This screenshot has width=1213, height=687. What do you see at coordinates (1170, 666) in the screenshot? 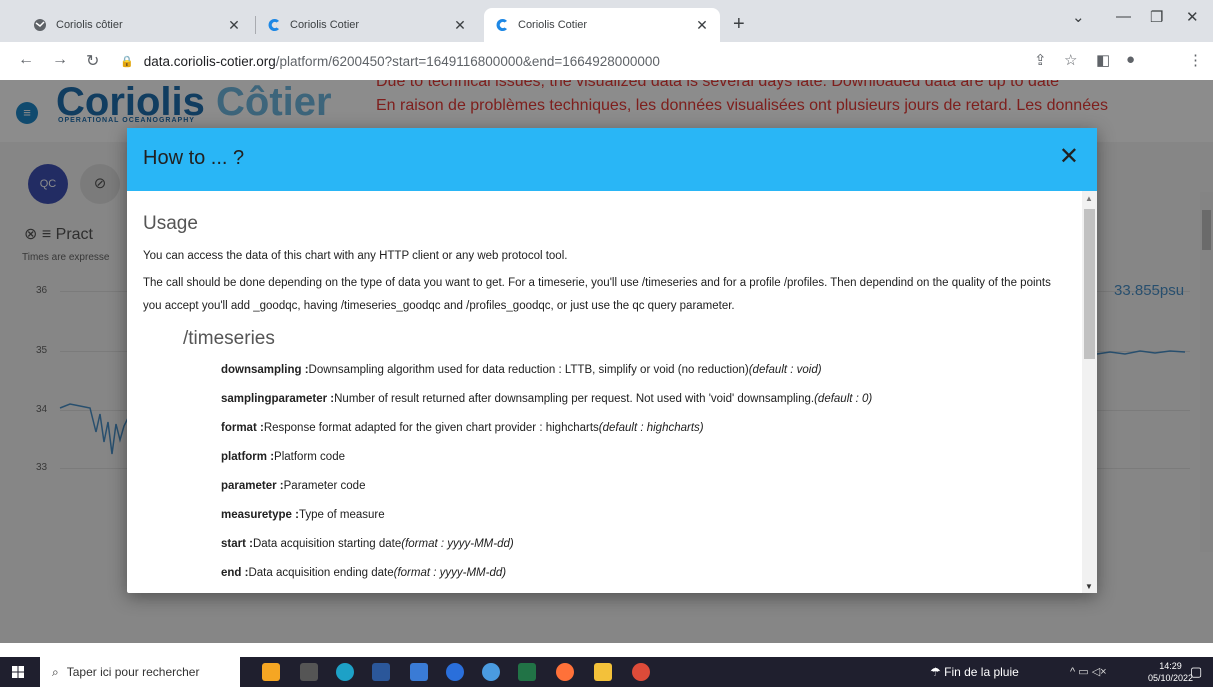
I see `clock-time: 14:29` at bounding box center [1170, 666].